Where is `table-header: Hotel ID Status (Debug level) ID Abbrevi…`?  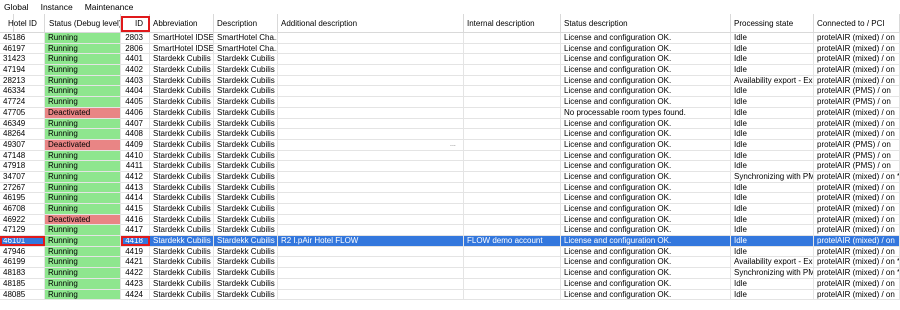
table-header: Hotel ID Status (Debug level) ID Abbrevi… is located at coordinates (450, 23).